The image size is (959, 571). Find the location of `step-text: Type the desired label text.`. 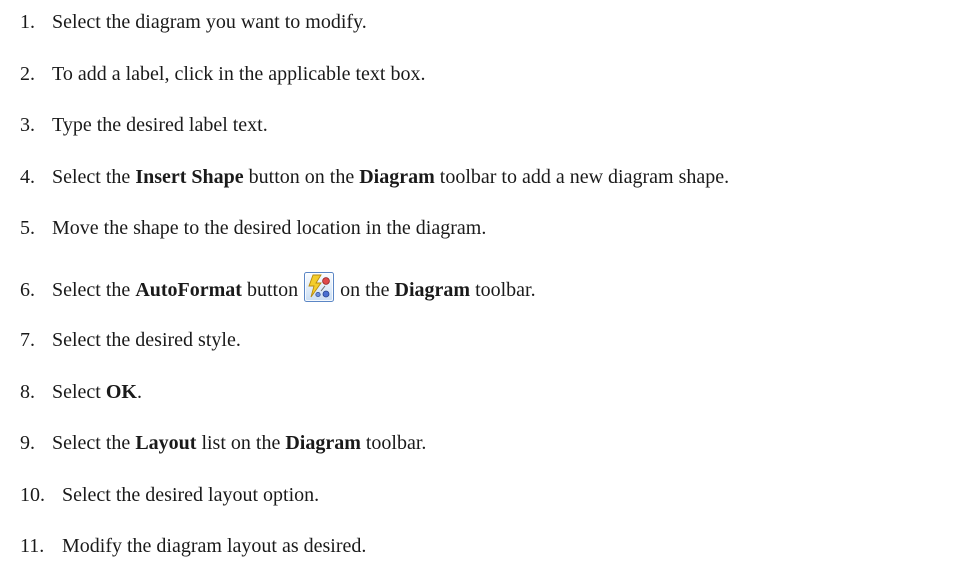

step-text: Type the desired label text. is located at coordinates (160, 125).